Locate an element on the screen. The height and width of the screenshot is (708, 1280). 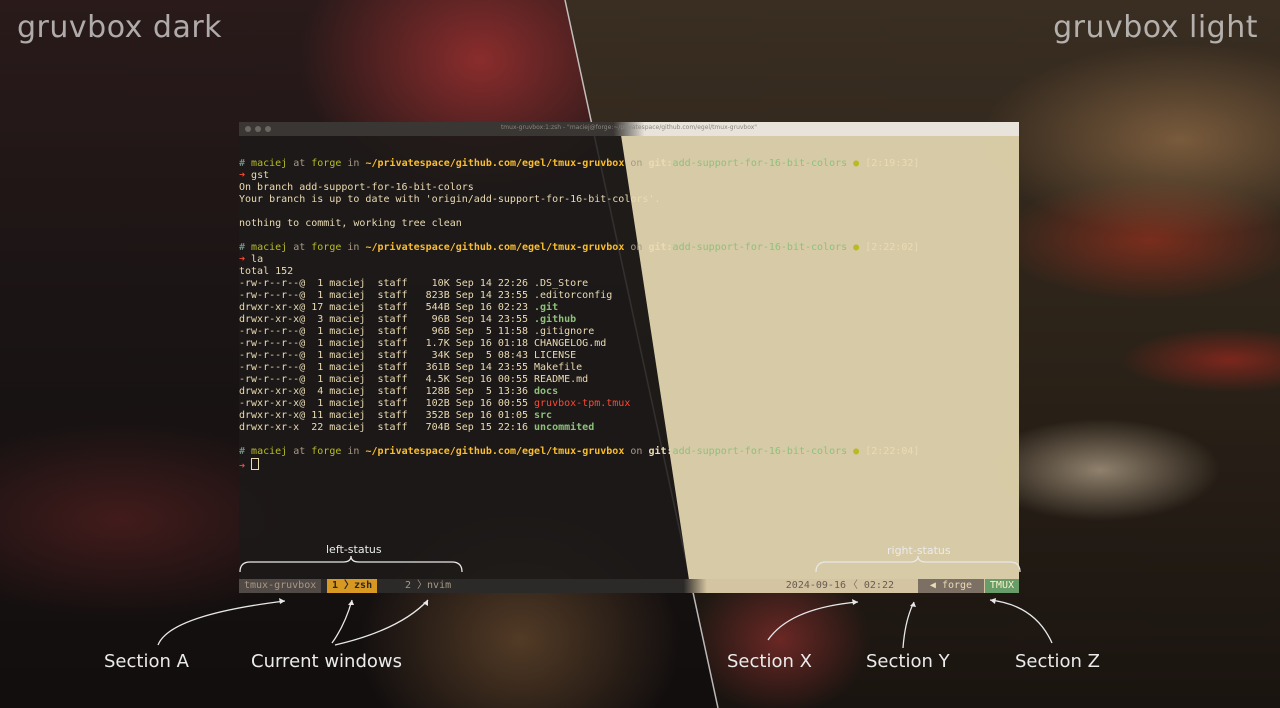
listing-filename: .DS_Store is located at coordinates (561, 283).